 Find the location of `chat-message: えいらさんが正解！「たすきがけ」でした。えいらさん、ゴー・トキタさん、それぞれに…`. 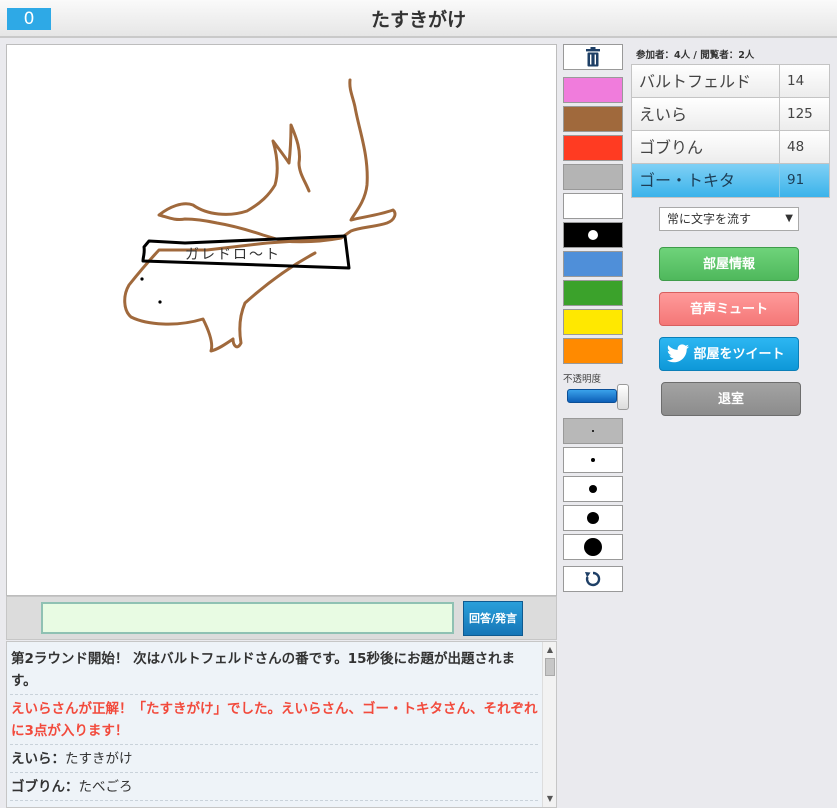

chat-message: えいらさんが正解！「たすきがけ」でした。えいらさん、ゴー・トキタさん、それぞれに… is located at coordinates (274, 720).